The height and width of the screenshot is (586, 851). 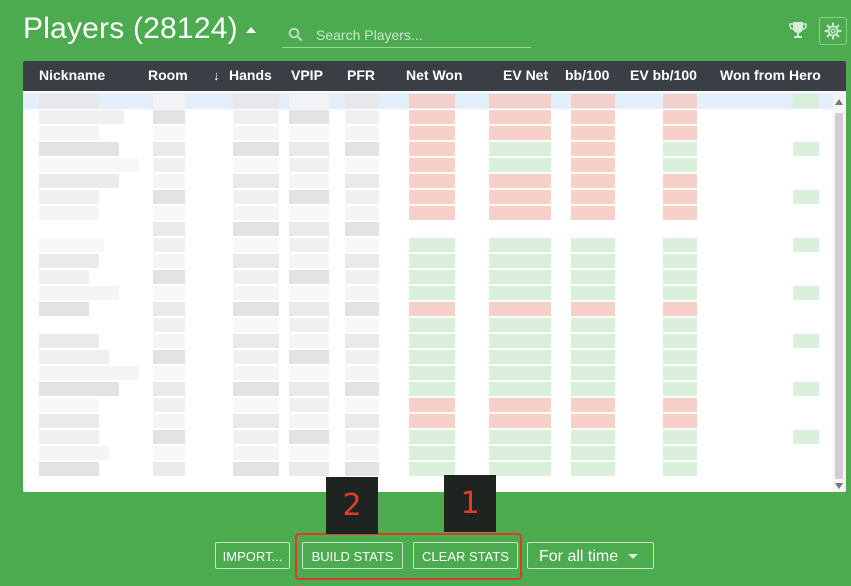 What do you see at coordinates (590, 555) in the screenshot?
I see `period-dropdown: For all time` at bounding box center [590, 555].